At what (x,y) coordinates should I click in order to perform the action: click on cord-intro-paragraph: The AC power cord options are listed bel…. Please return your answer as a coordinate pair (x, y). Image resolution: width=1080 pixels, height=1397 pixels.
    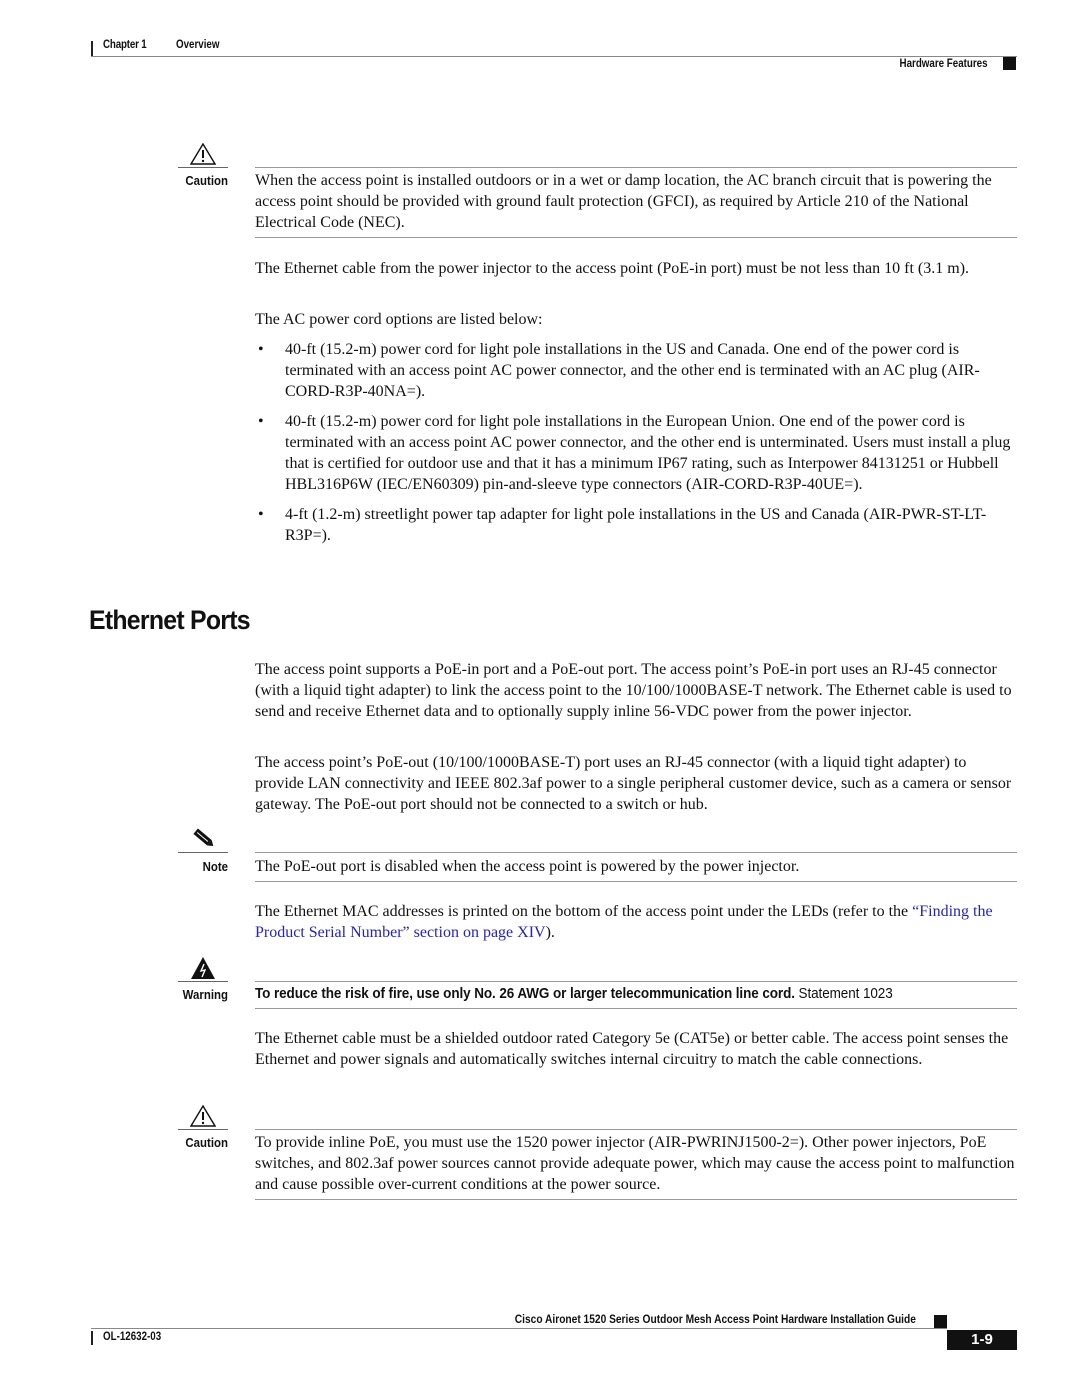
    Looking at the image, I should click on (636, 319).